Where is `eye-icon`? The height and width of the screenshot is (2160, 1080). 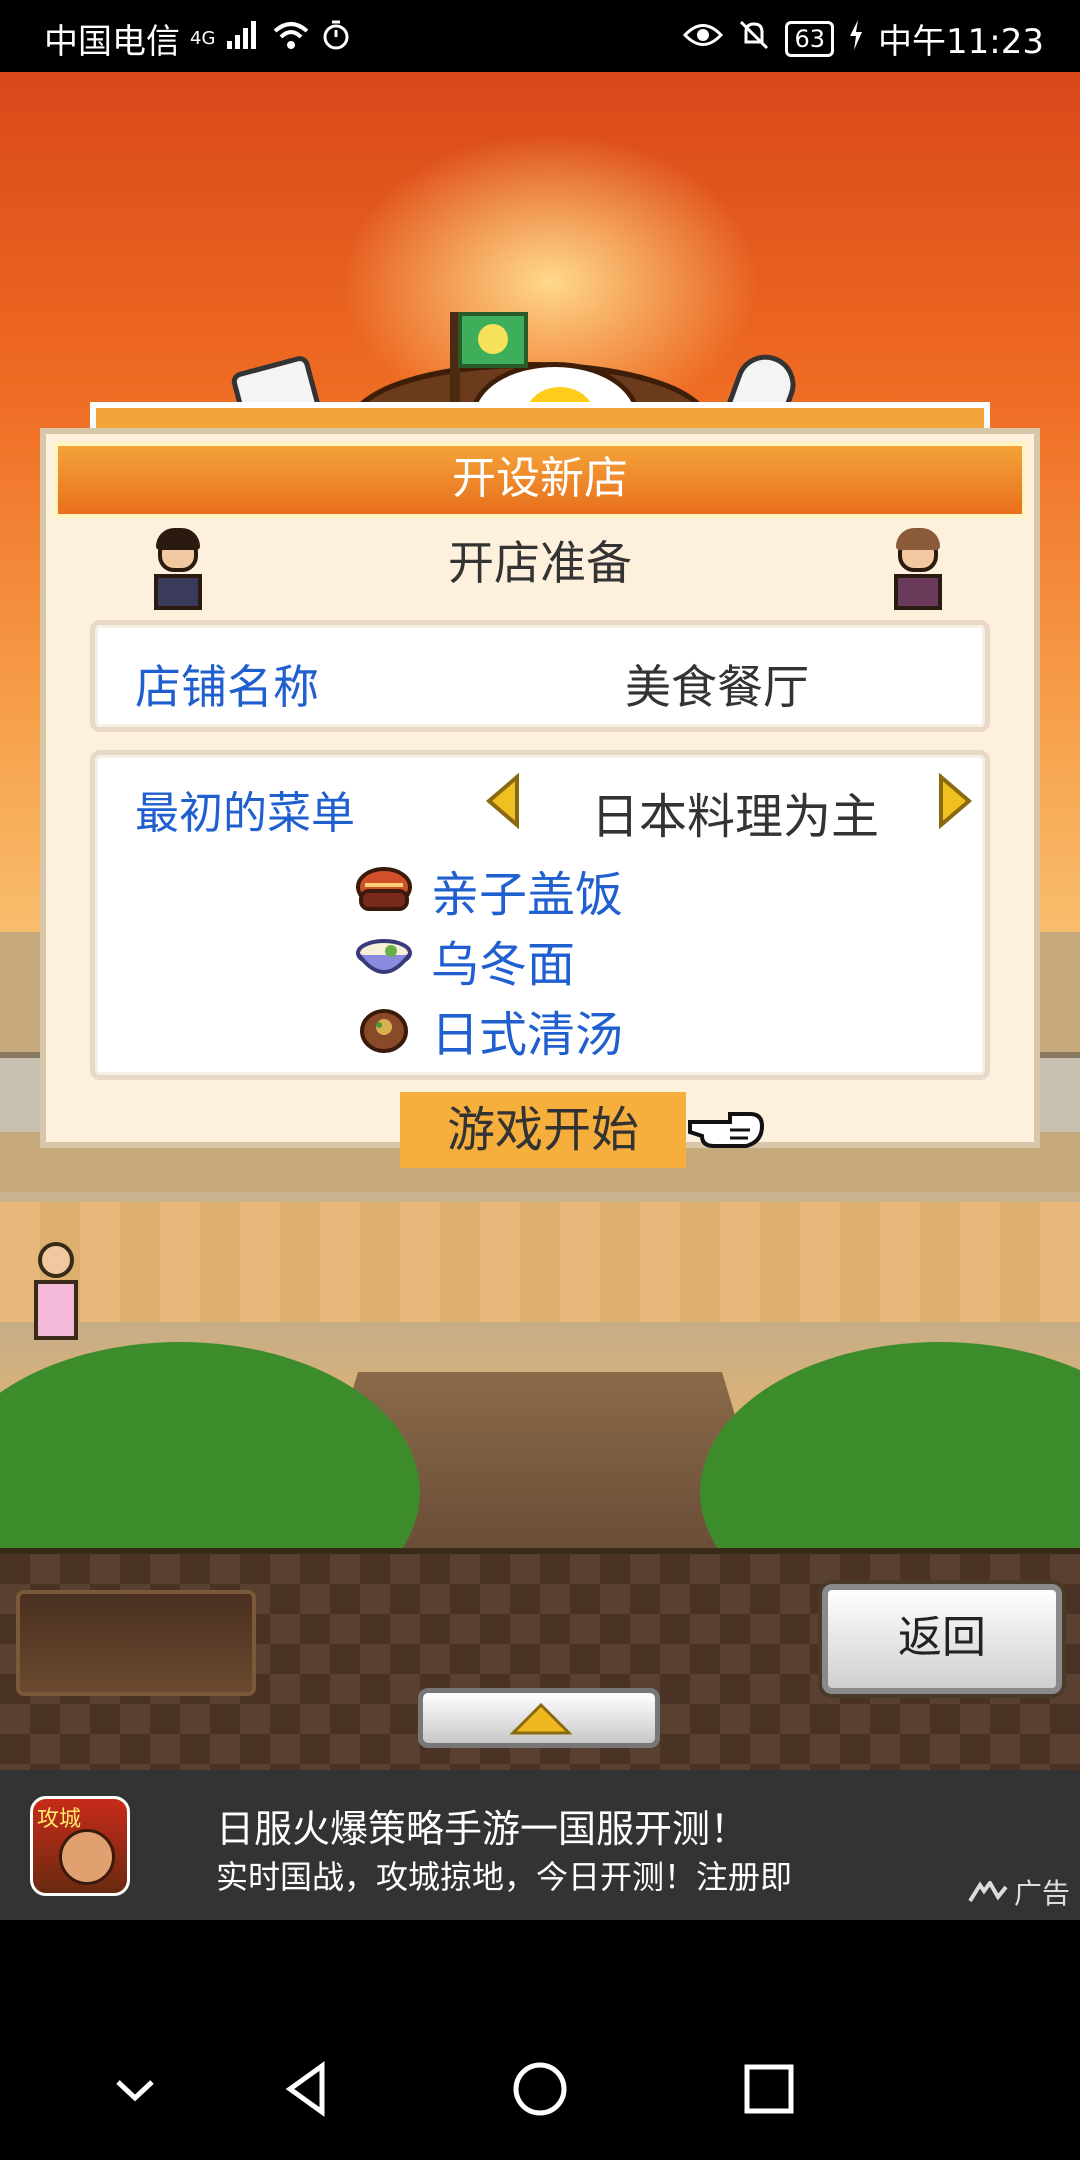
eye-icon is located at coordinates (703, 39).